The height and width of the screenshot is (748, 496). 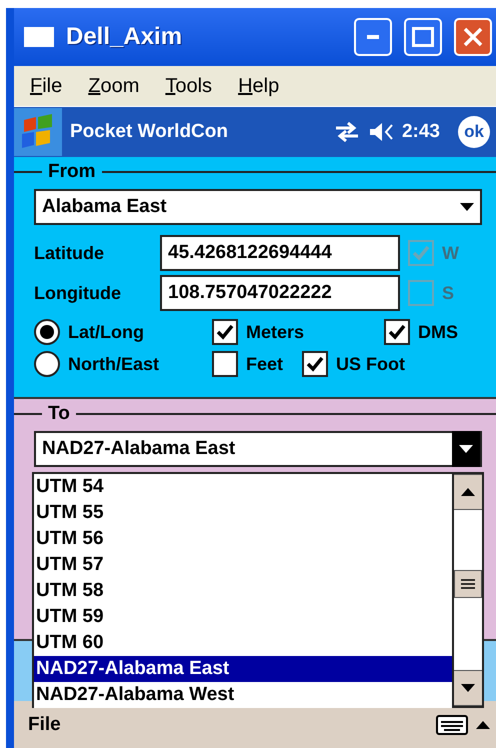 What do you see at coordinates (243, 669) in the screenshot?
I see `list-item: NAD27-Alabama East` at bounding box center [243, 669].